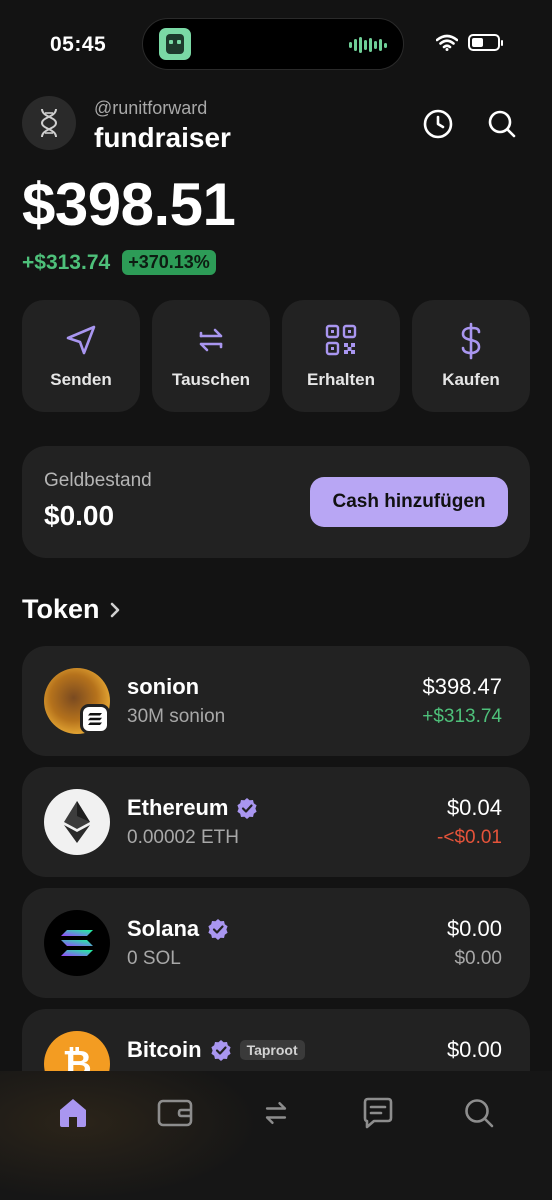  I want to click on tab-swap, so click(276, 1113).